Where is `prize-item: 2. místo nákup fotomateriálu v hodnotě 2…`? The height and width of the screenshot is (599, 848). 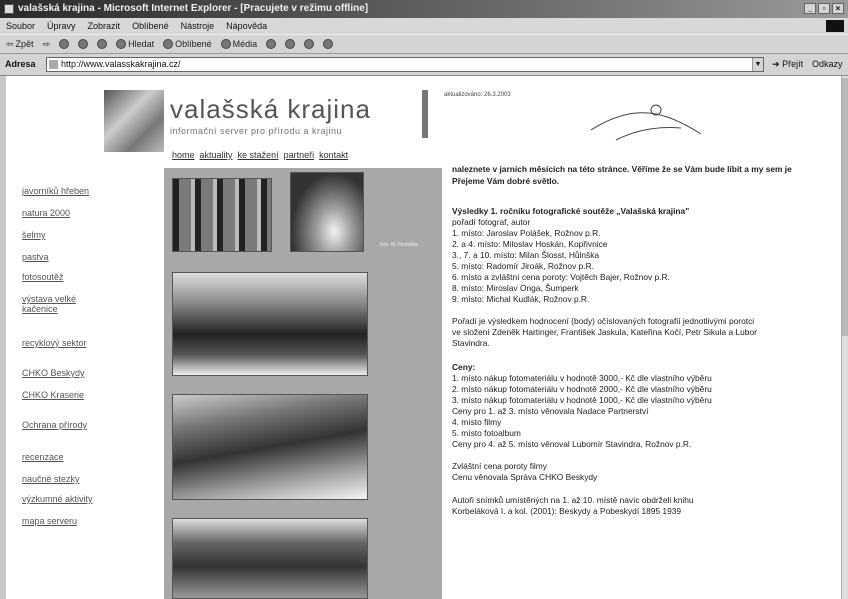 prize-item: 2. místo nákup fotomateriálu v hodnotě 2… is located at coordinates (582, 389).